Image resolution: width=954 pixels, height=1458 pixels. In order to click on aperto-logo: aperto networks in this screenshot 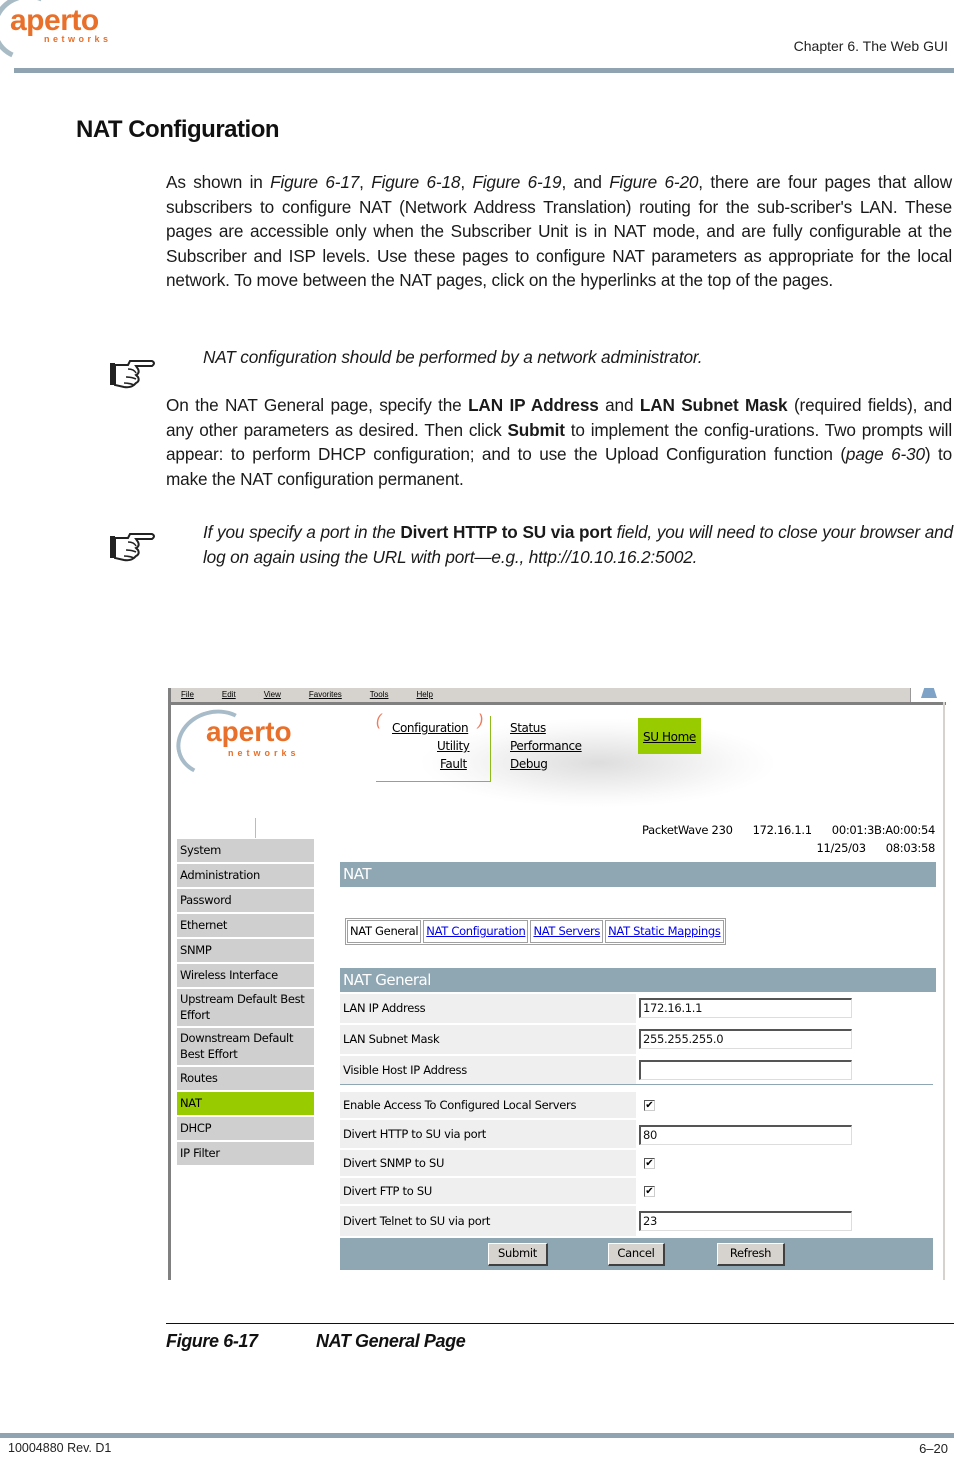, I will do `click(60, 35)`.